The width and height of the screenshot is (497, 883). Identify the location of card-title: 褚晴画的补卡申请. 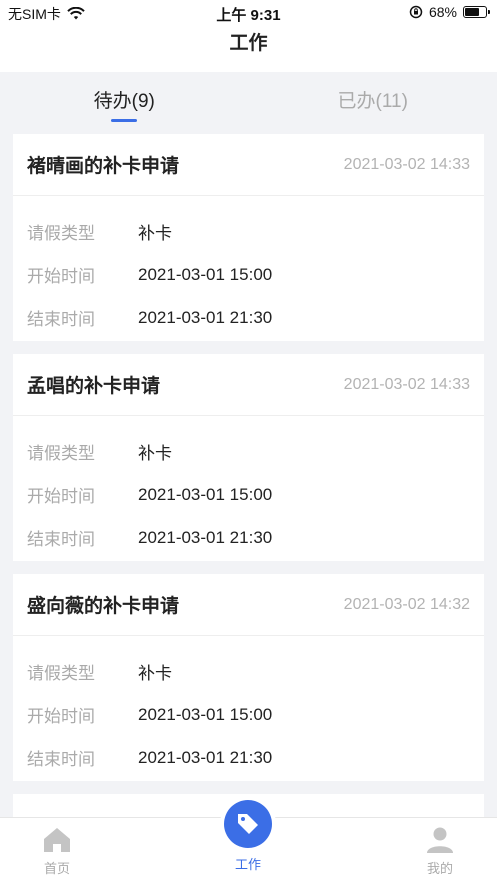
(103, 166).